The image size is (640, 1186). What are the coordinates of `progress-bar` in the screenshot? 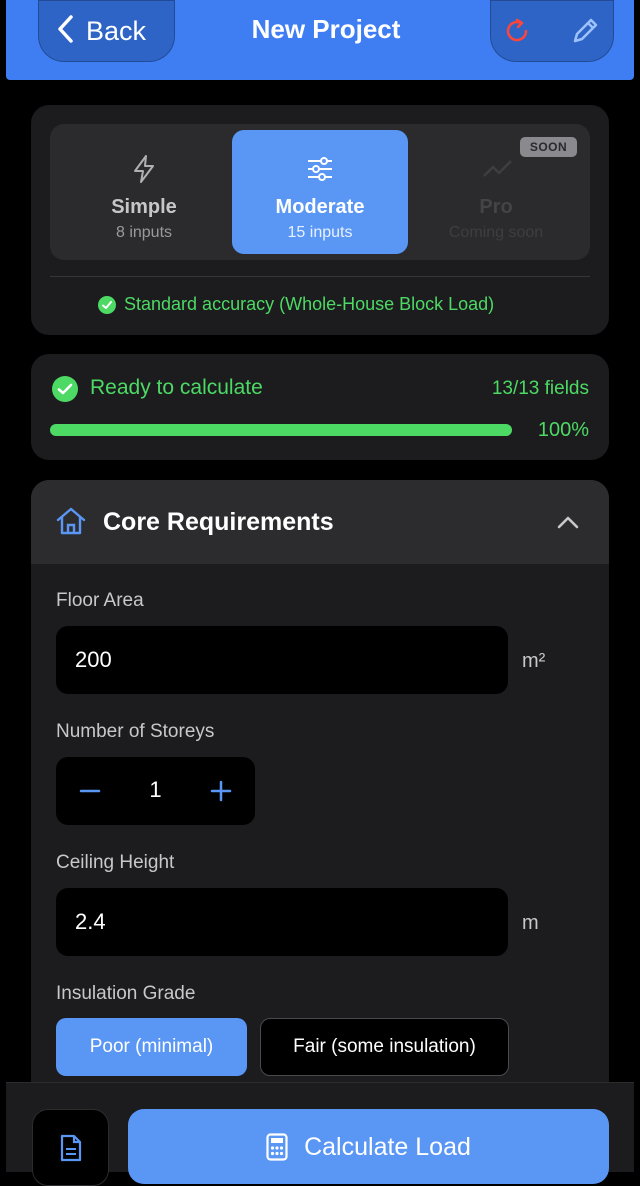 It's located at (281, 430).